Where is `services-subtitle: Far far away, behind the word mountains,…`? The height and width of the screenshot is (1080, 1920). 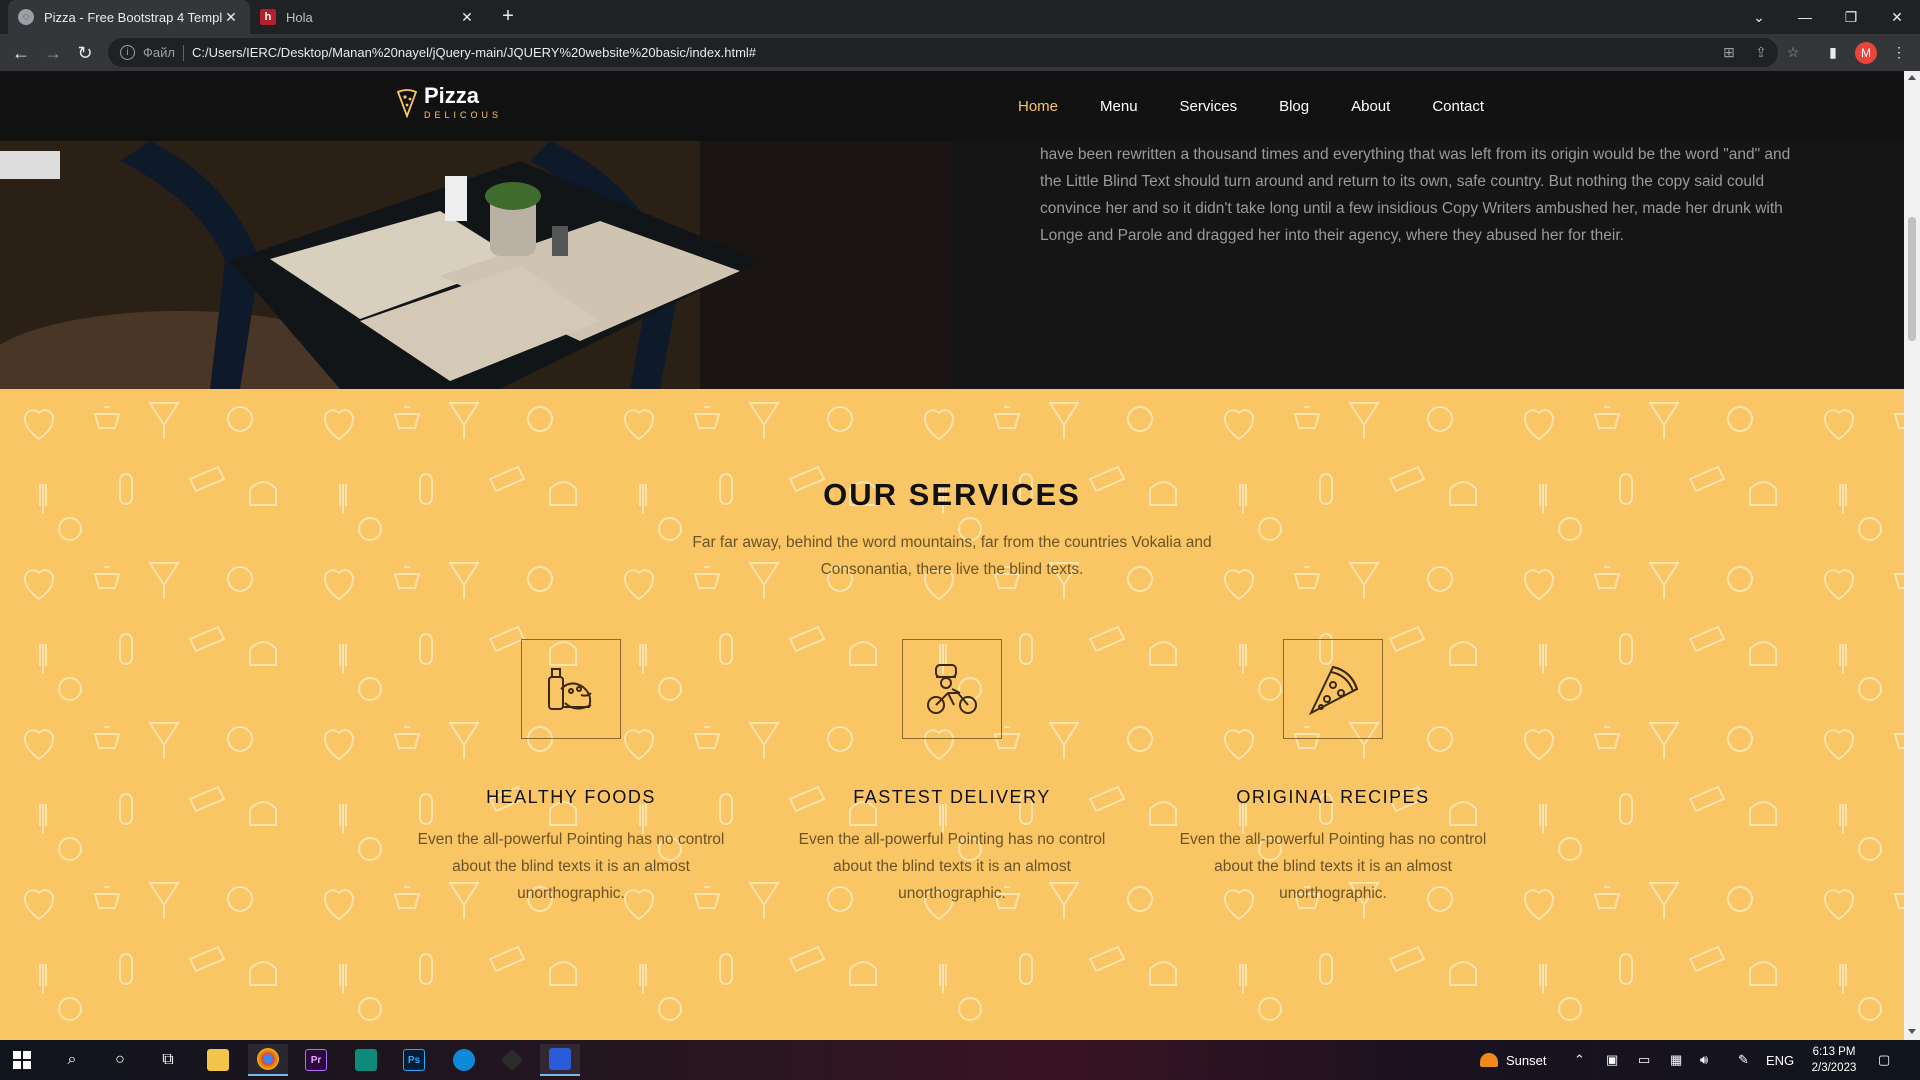
services-subtitle: Far far away, behind the word mountains,… is located at coordinates (952, 556).